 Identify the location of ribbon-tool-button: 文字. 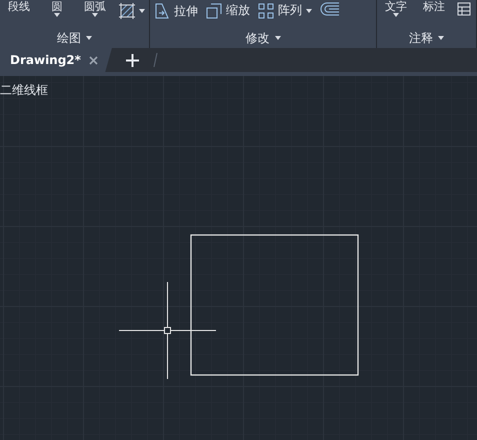
(396, 8).